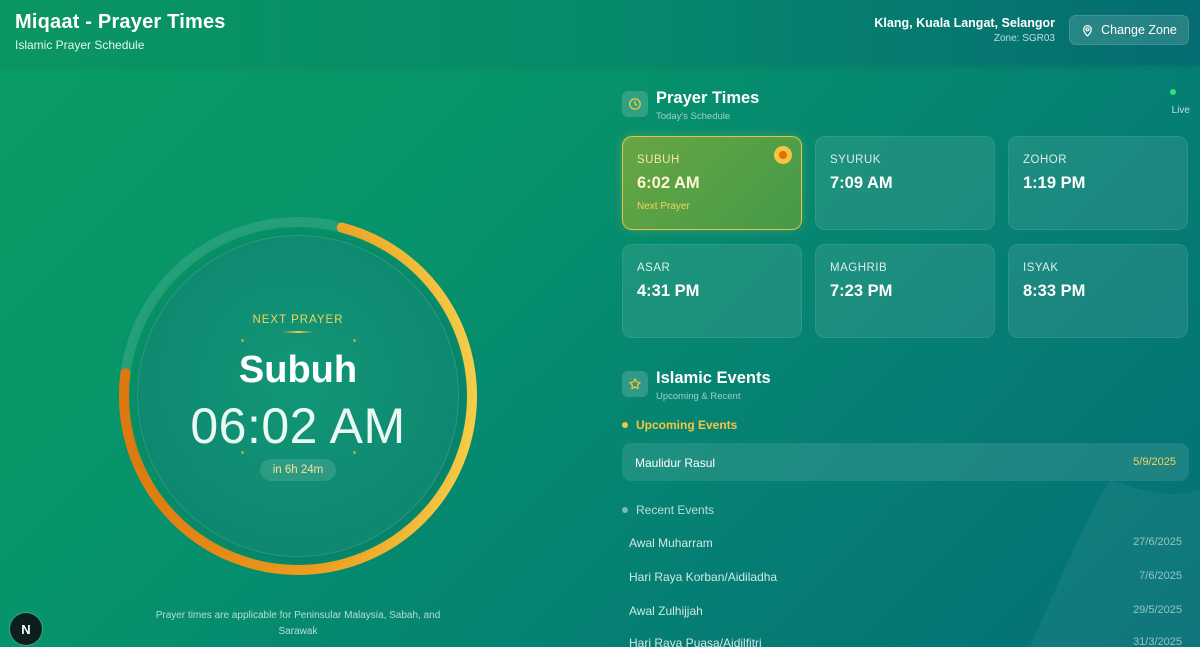  I want to click on app-subtitle: Islamic Prayer Schedule, so click(80, 45).